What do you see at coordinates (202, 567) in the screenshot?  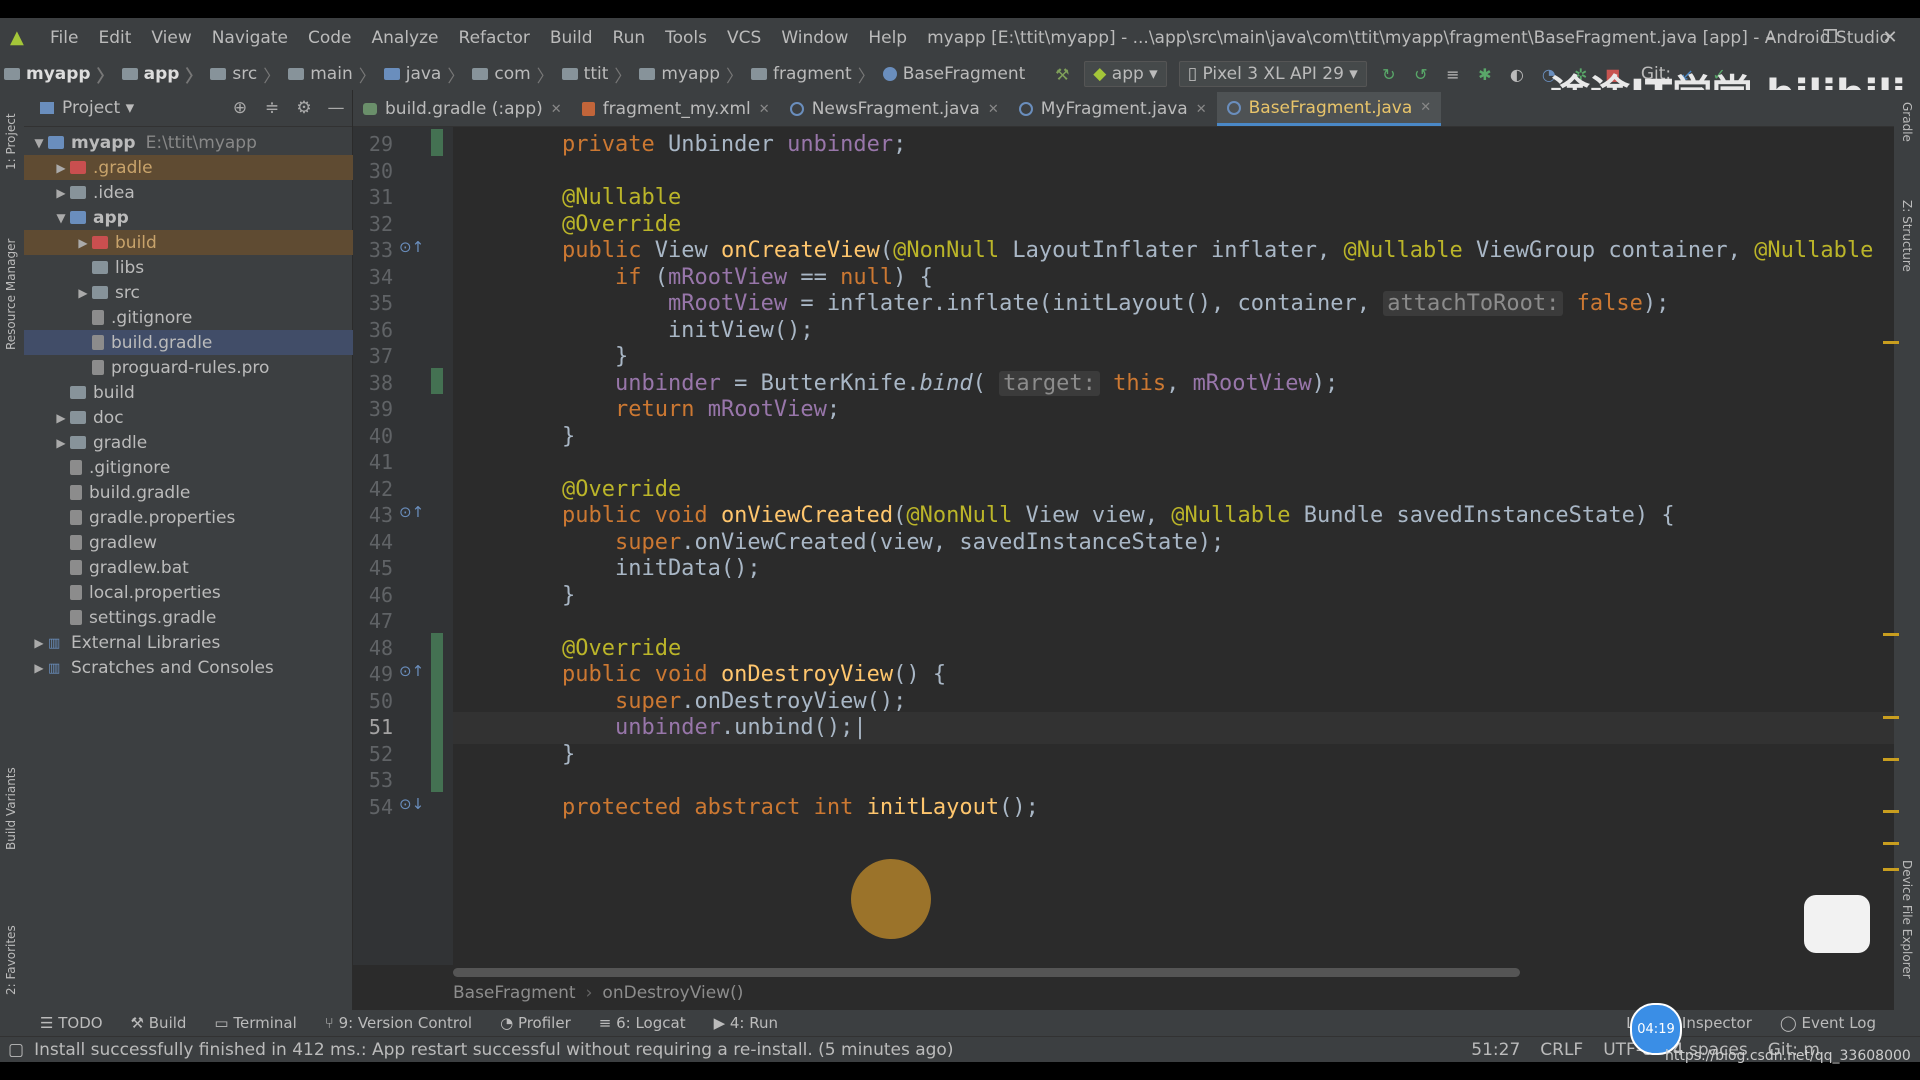 I see `tree-item: gradlew.bat` at bounding box center [202, 567].